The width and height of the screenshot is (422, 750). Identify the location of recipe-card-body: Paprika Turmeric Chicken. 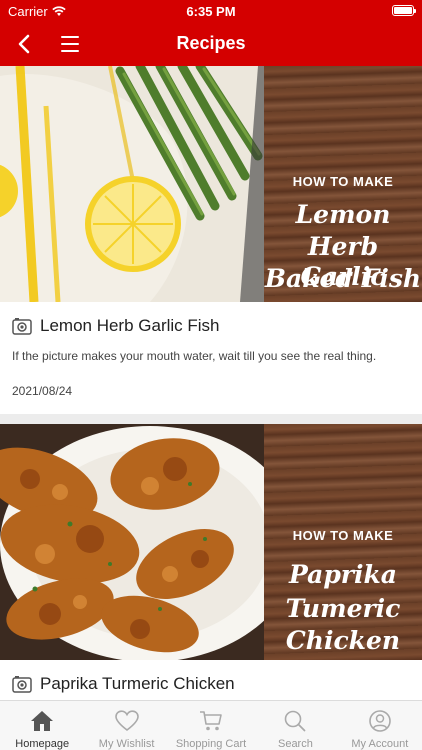
(211, 680).